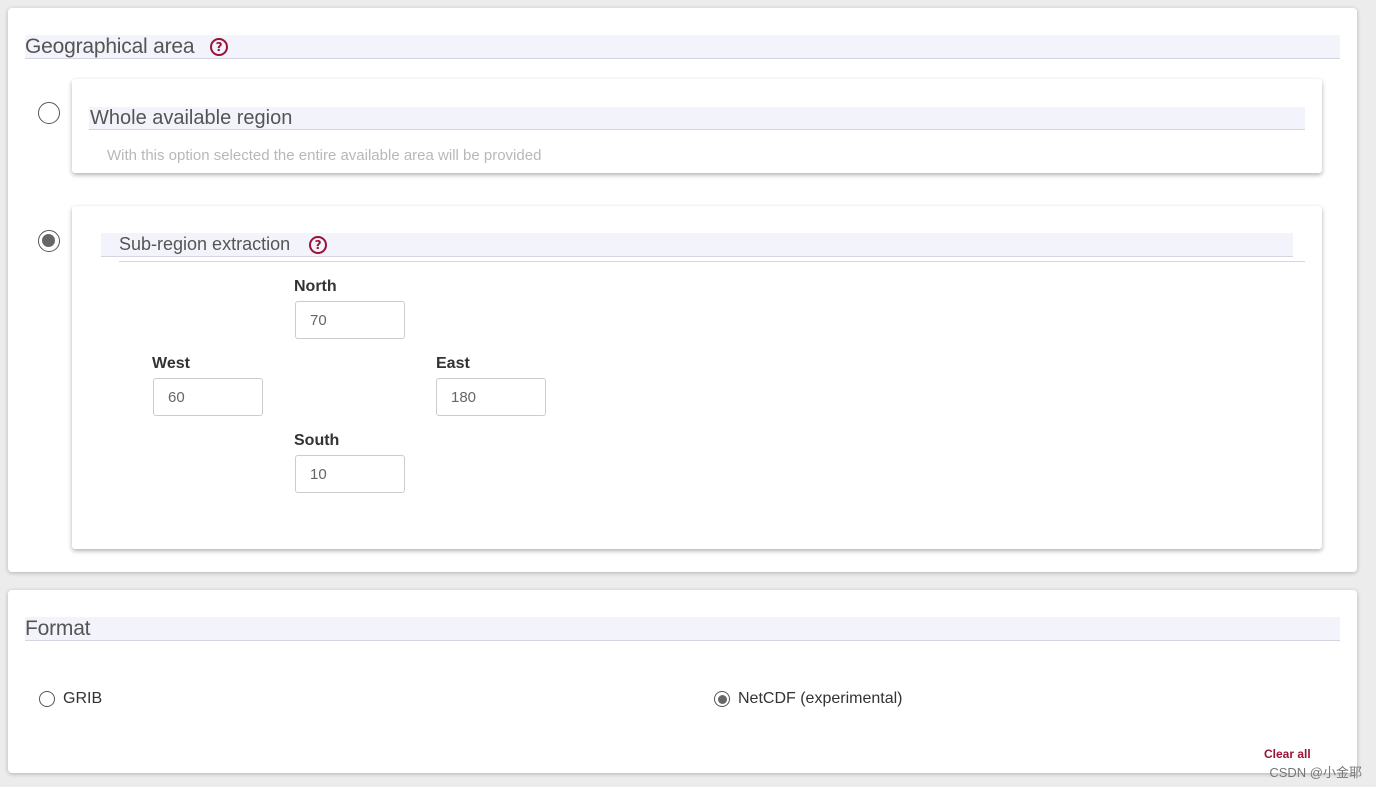 The image size is (1376, 787). I want to click on subregion-header: Sub-region extraction ?, so click(697, 245).